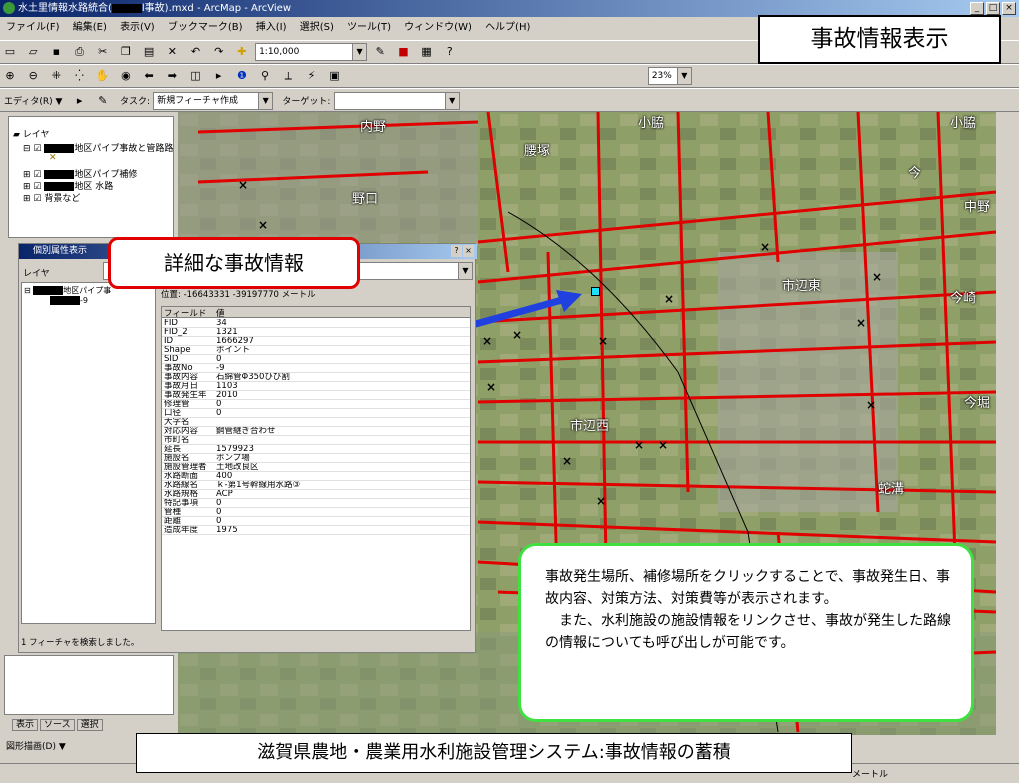 The image size is (1019, 783). Describe the element at coordinates (661, 76) in the screenshot. I see `zoom-value: 23%` at that location.